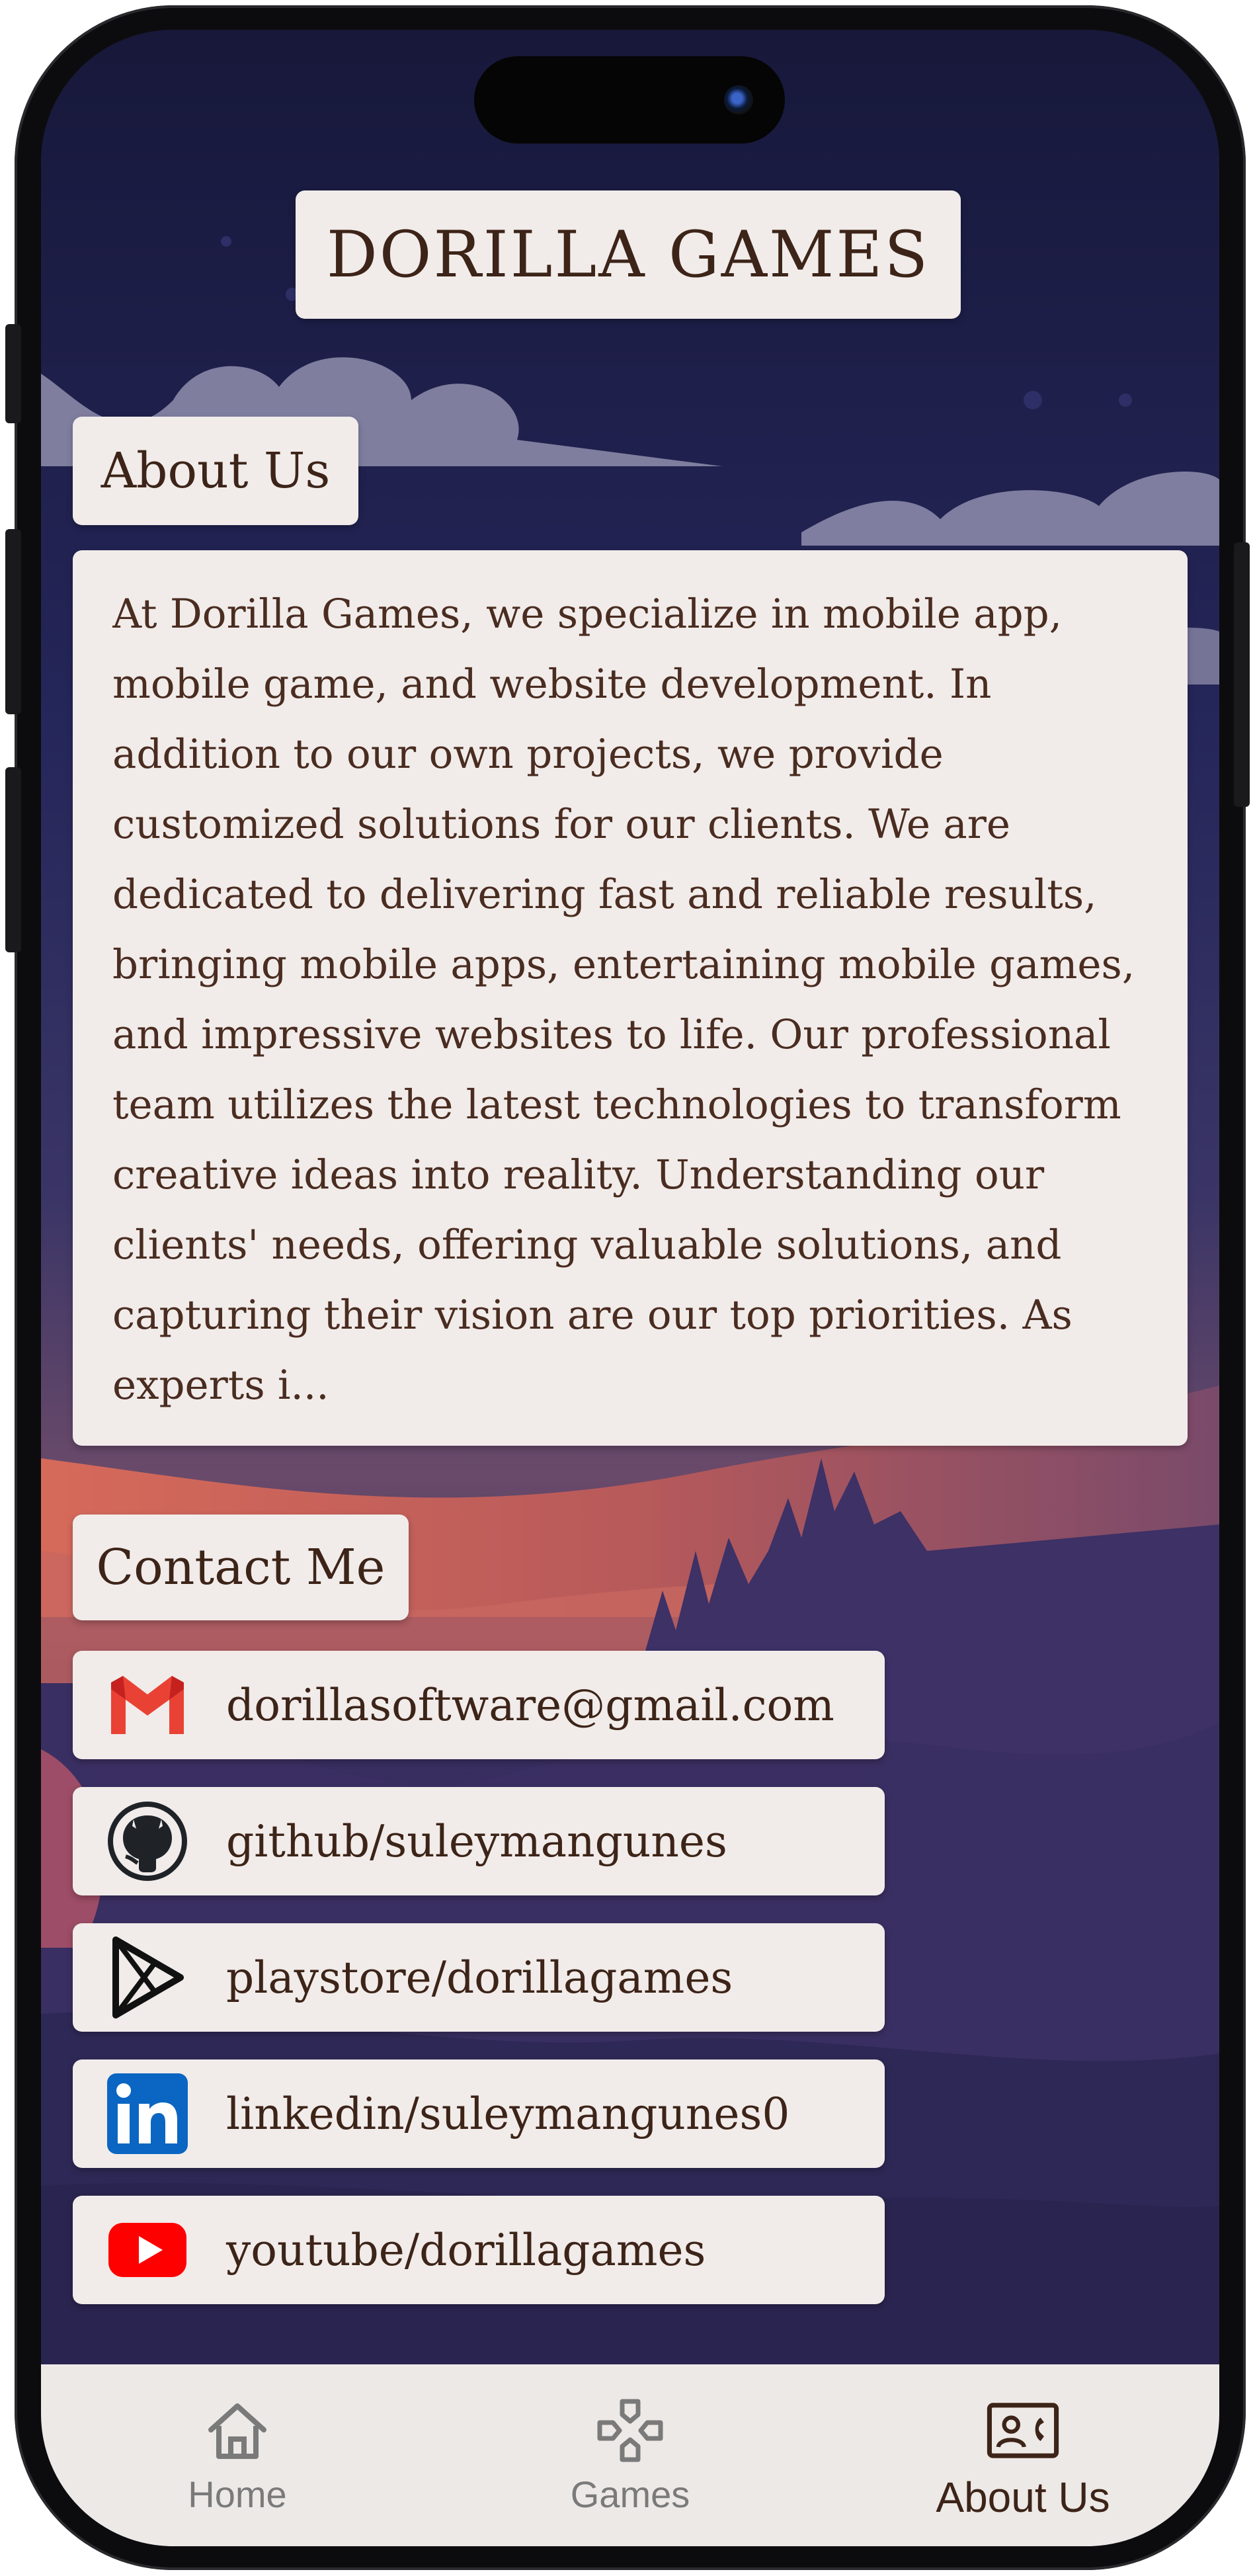  I want to click on brand-title: DORILLA GAMES, so click(628, 254).